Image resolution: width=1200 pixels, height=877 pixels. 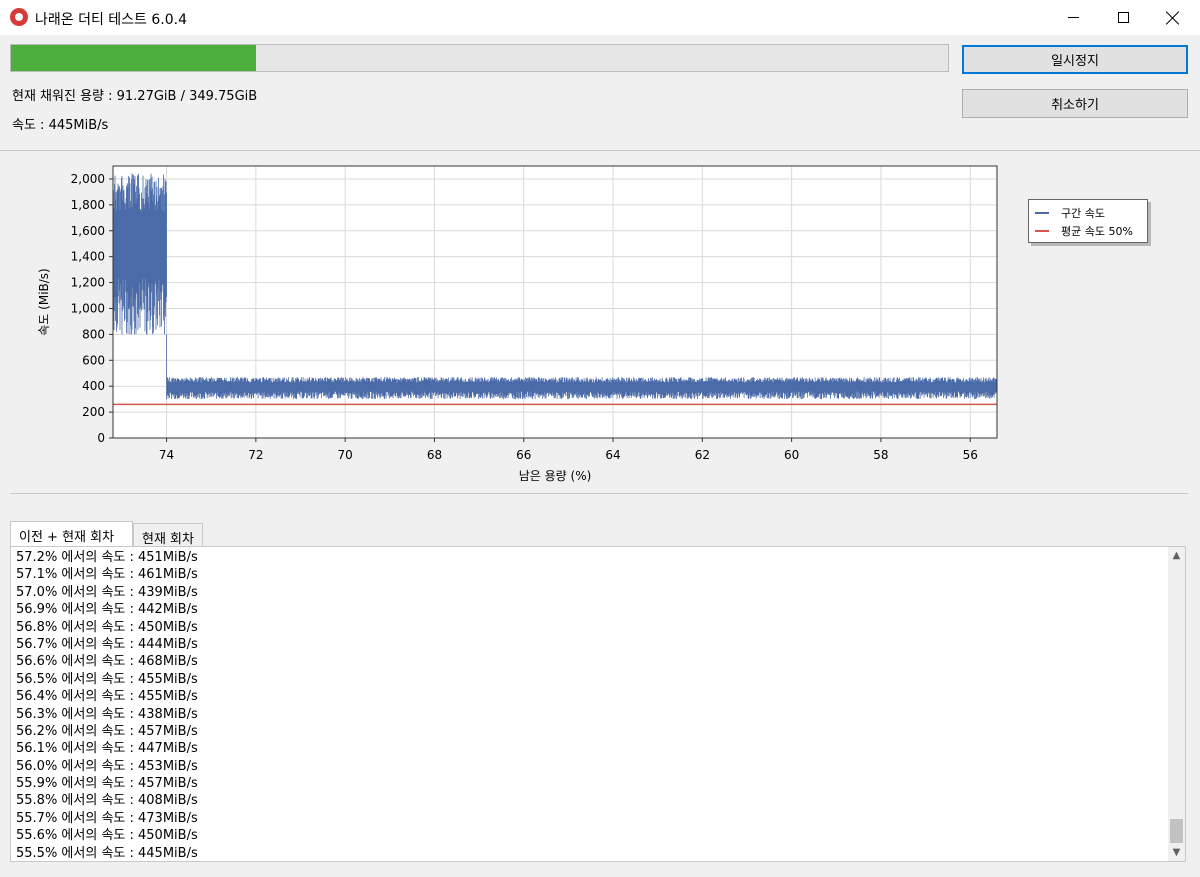 What do you see at coordinates (107, 627) in the screenshot?
I see `log-item: 56.8% 에서의 속도 : 450MiB/s` at bounding box center [107, 627].